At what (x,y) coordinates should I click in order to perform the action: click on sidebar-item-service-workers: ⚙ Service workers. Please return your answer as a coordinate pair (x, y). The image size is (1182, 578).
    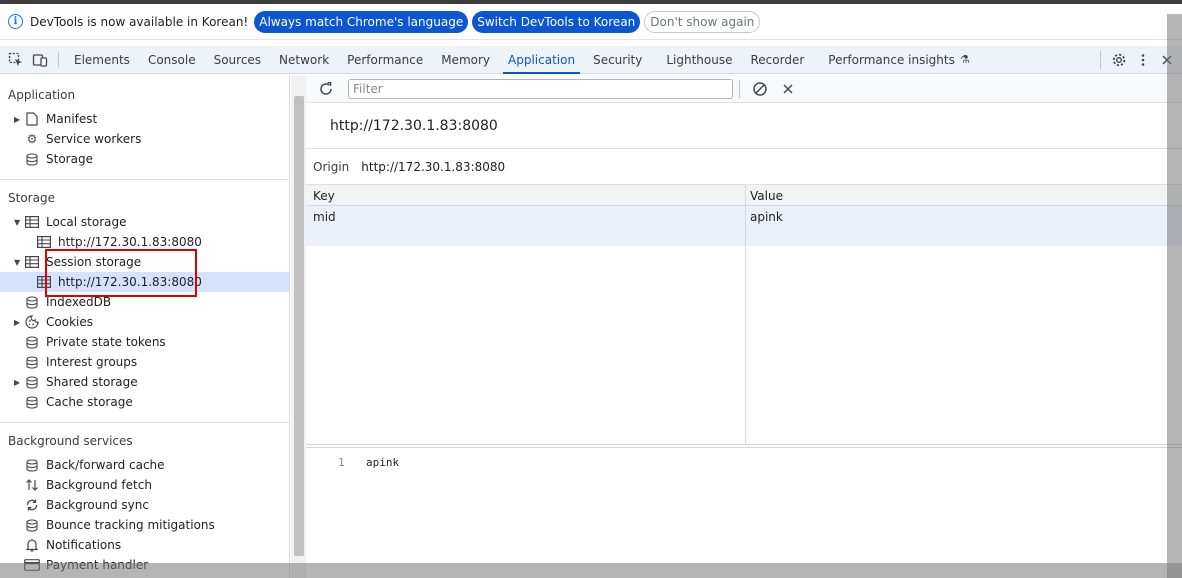
    Looking at the image, I should click on (78, 139).